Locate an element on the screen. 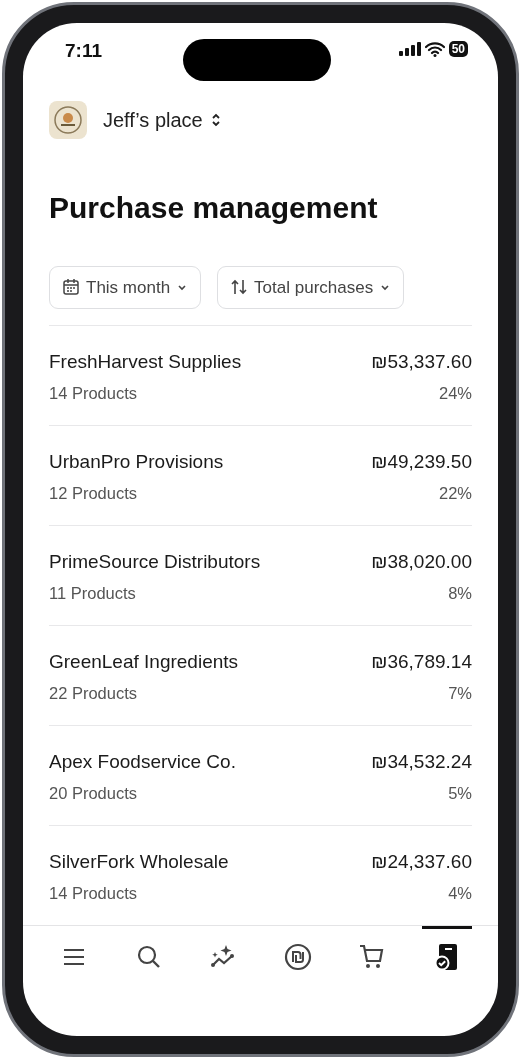 The height and width of the screenshot is (1059, 521). supplier-row: UrbanPro Provisions ₪49,239.50 12 Products 22% is located at coordinates (260, 475).